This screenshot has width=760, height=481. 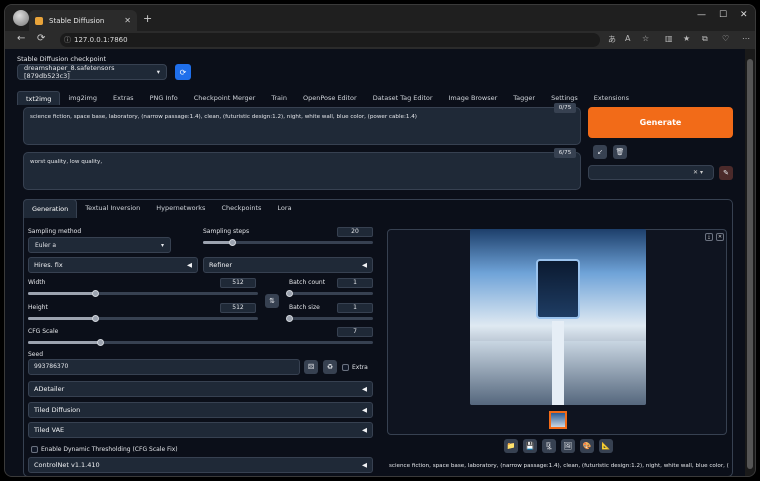 I want to click on menu-icon: ⋯, so click(x=746, y=38).